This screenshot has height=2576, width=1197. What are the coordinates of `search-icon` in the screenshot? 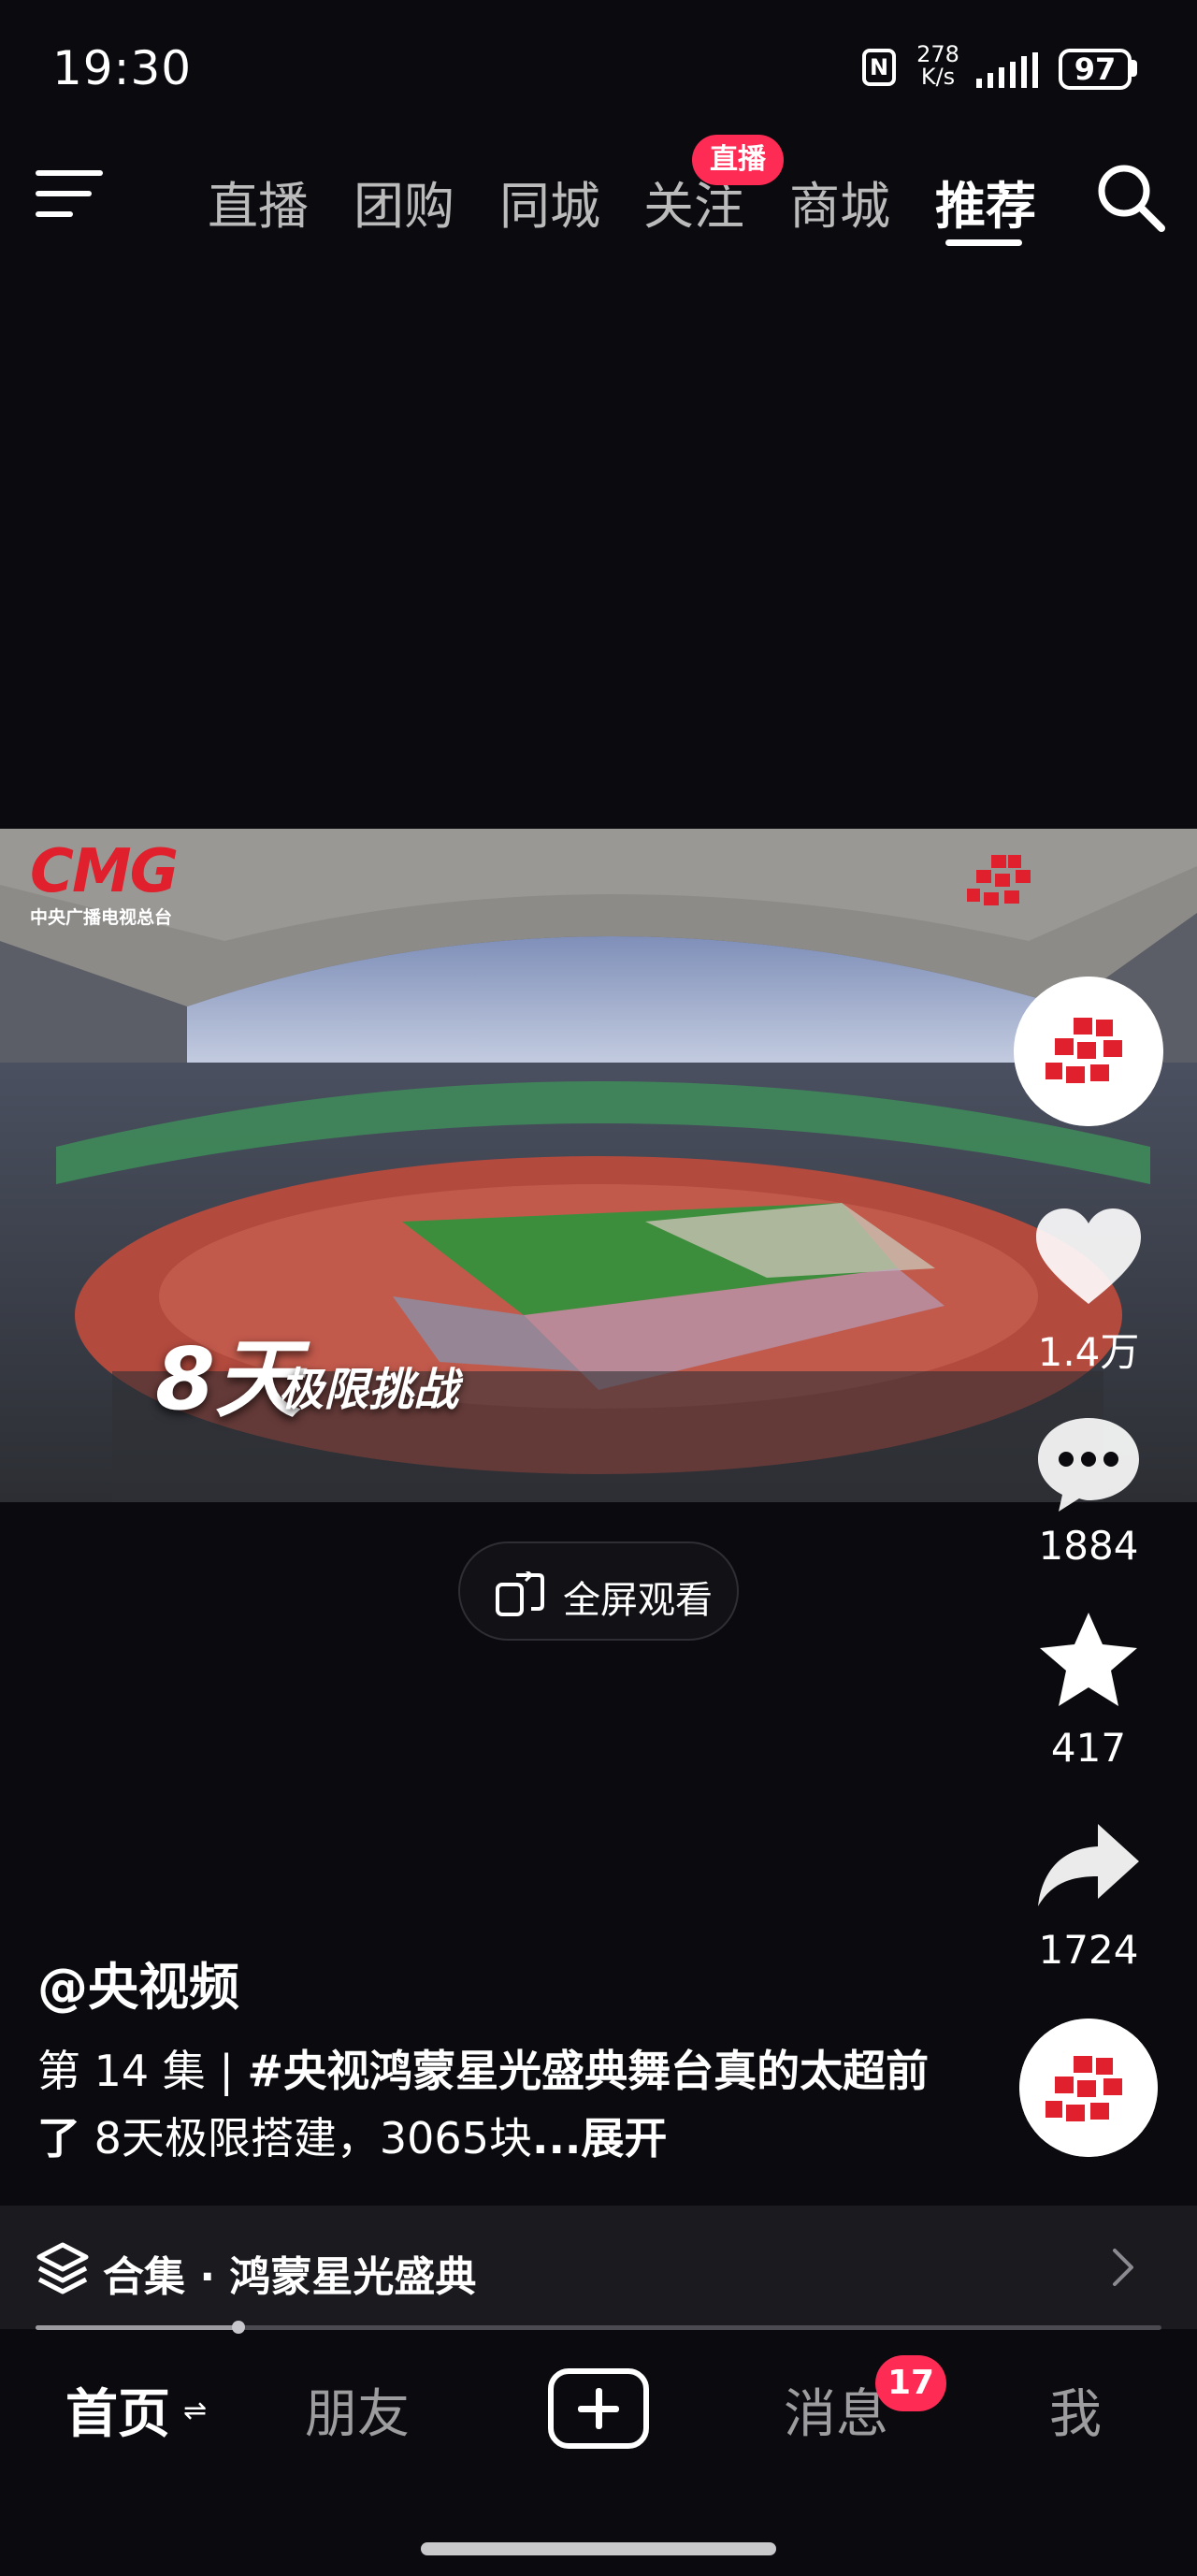 It's located at (1129, 197).